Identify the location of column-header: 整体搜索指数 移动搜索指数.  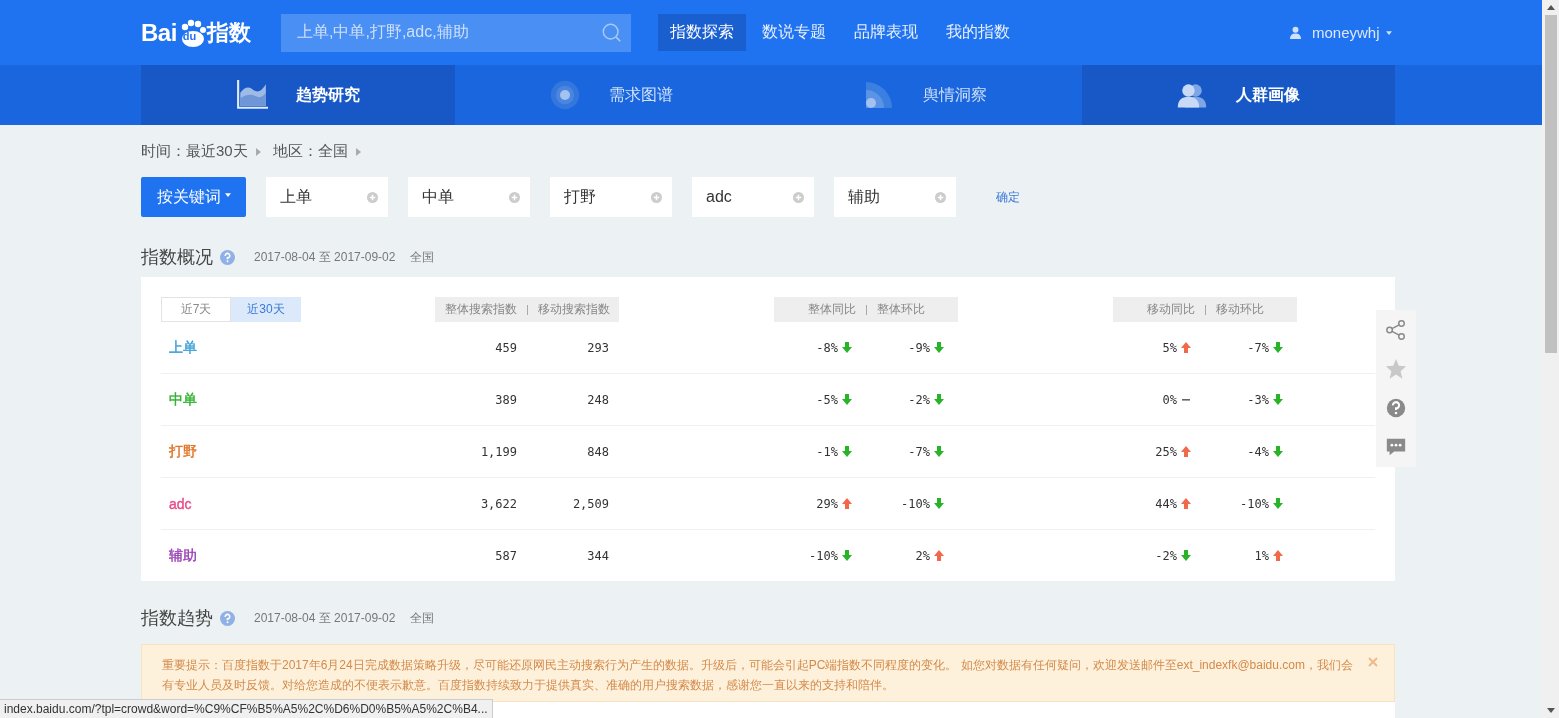
(527, 309).